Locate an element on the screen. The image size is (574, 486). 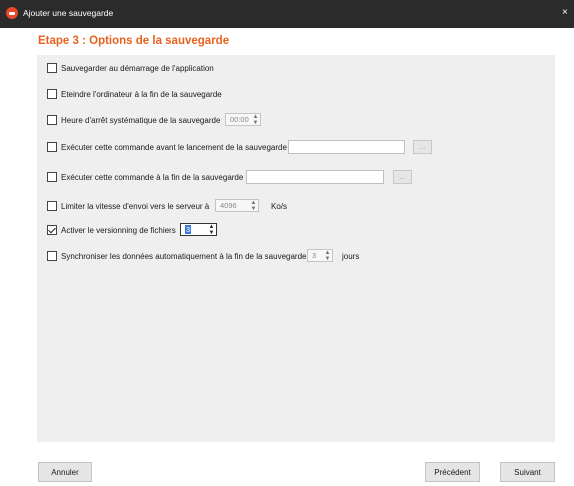
auto-sync-checkbox is located at coordinates (52, 256).